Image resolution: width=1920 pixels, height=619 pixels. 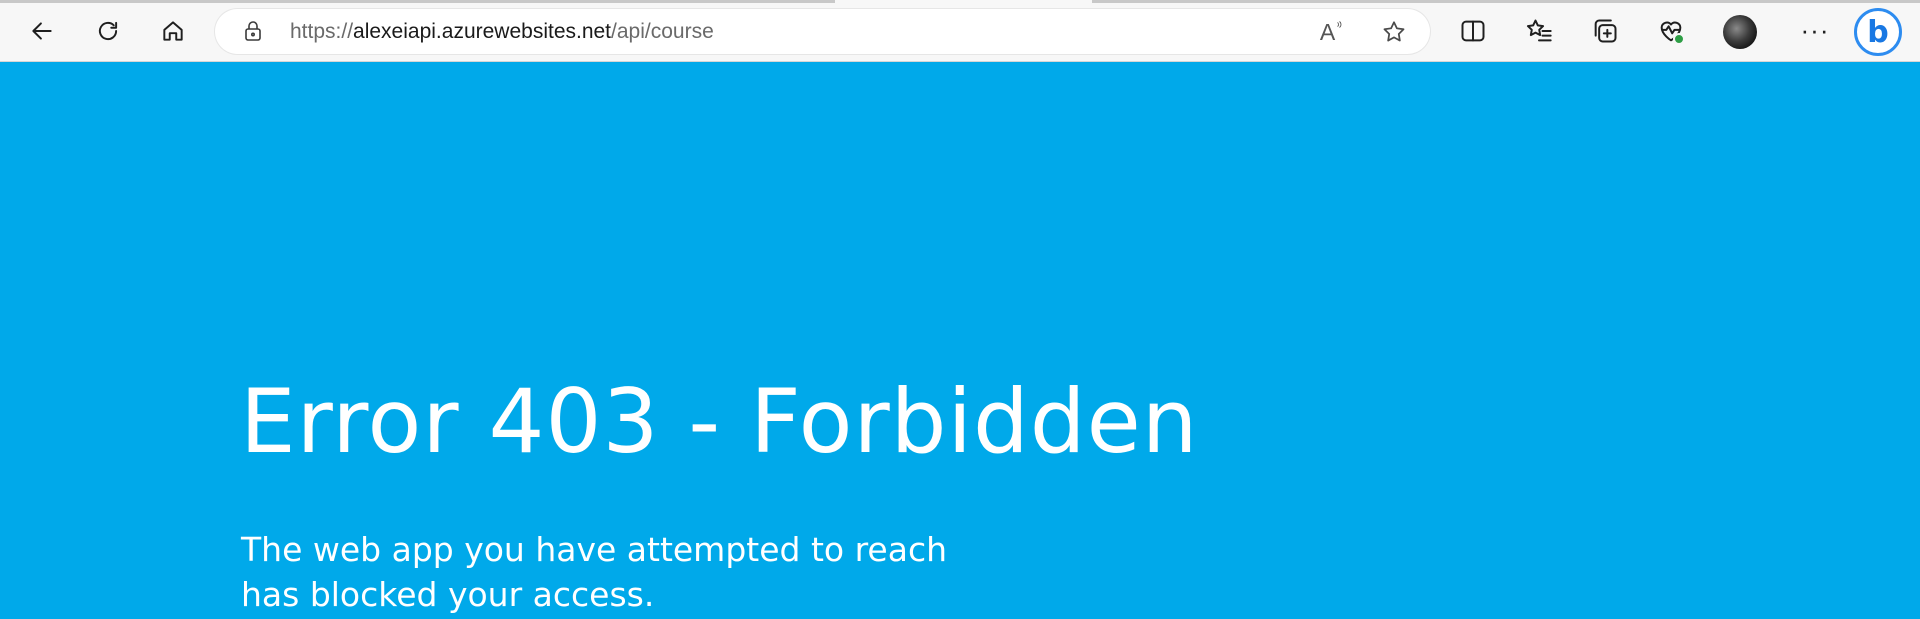 I want to click on more-icon: ···, so click(x=1815, y=29).